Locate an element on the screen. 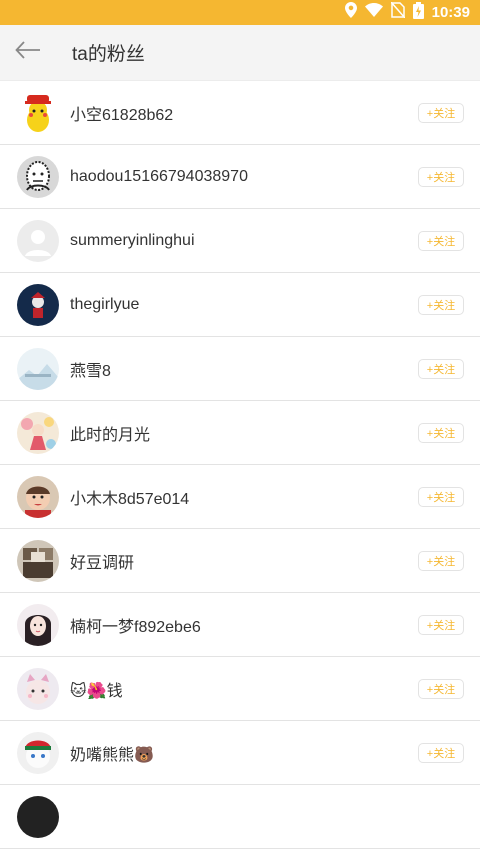  list-item: 好豆调研 +关注 is located at coordinates (240, 561).